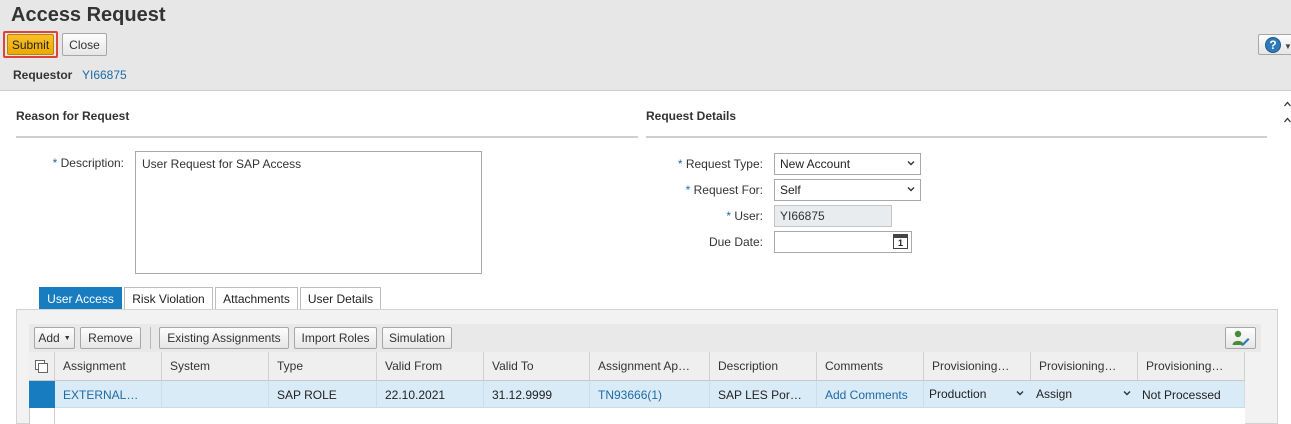 The width and height of the screenshot is (1291, 424). What do you see at coordinates (80, 298) in the screenshot?
I see `tab-user-access: User Access` at bounding box center [80, 298].